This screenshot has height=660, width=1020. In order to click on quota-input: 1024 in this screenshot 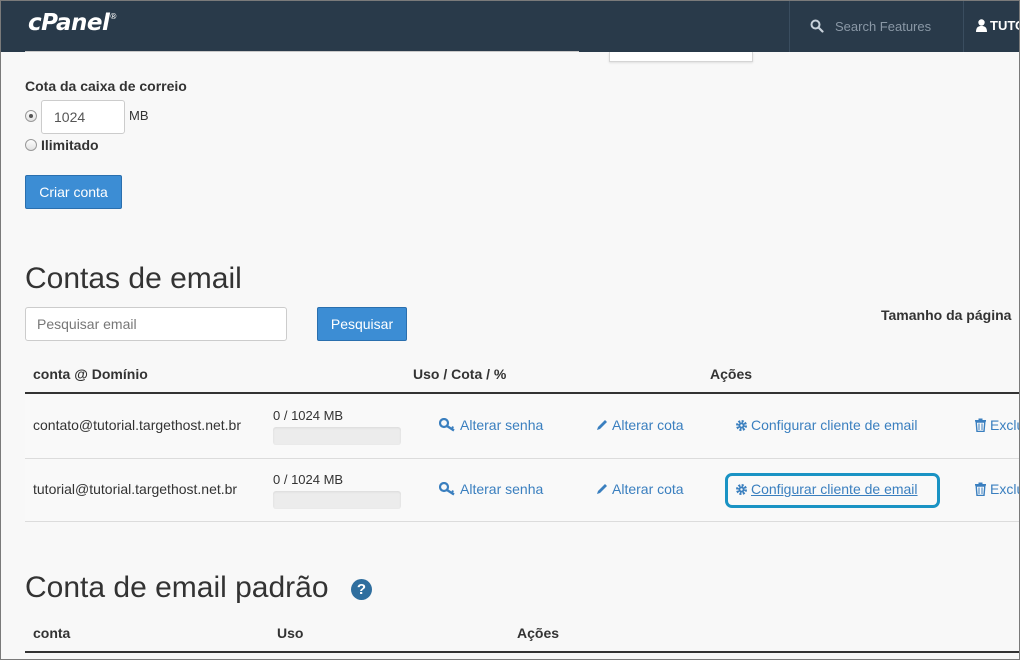, I will do `click(83, 117)`.